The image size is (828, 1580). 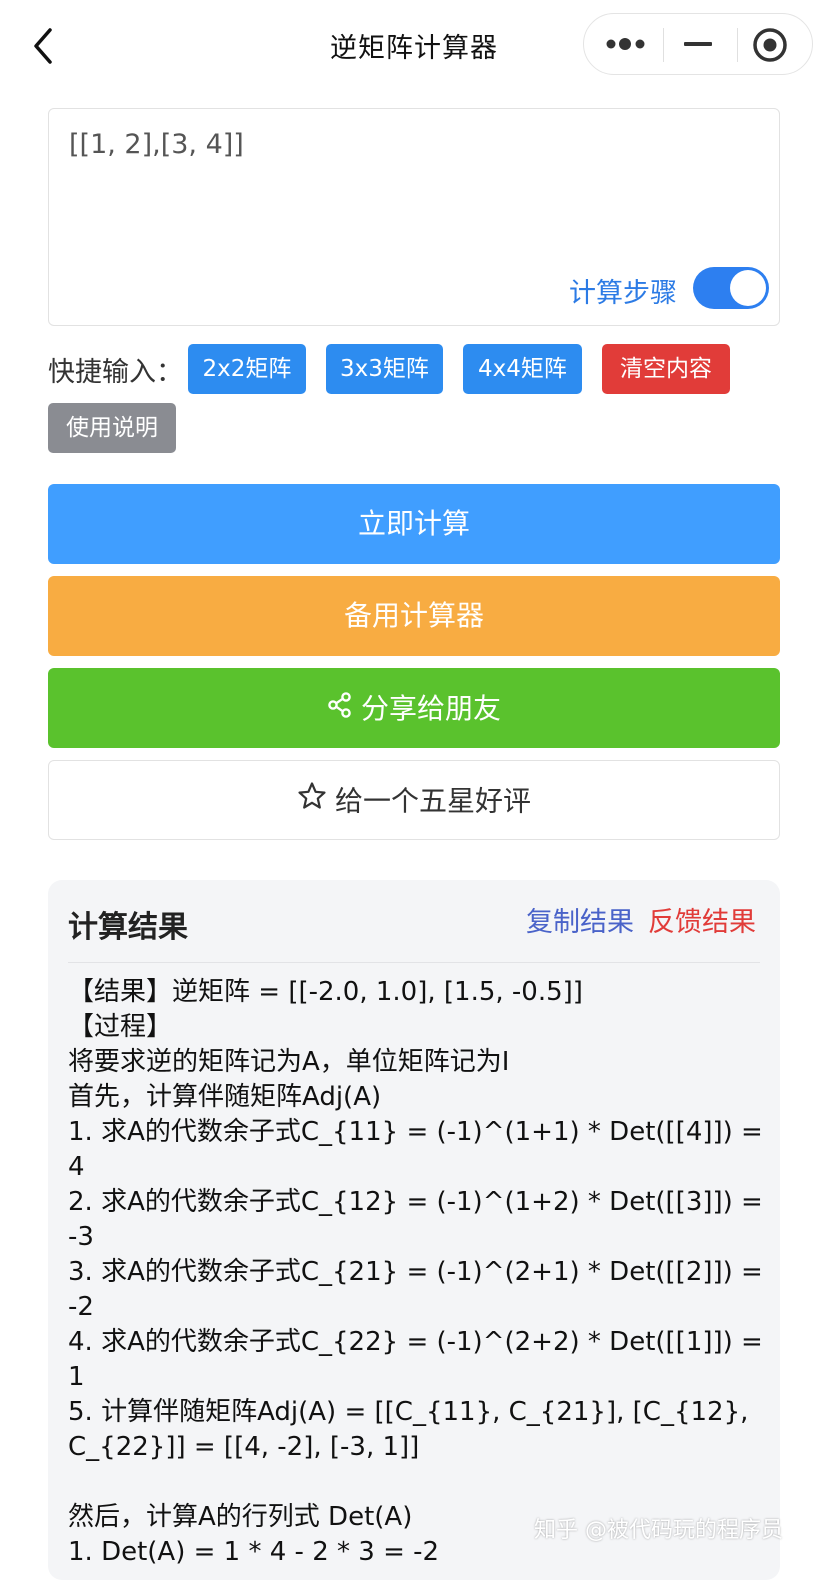 I want to click on star-icon, so click(x=312, y=801).